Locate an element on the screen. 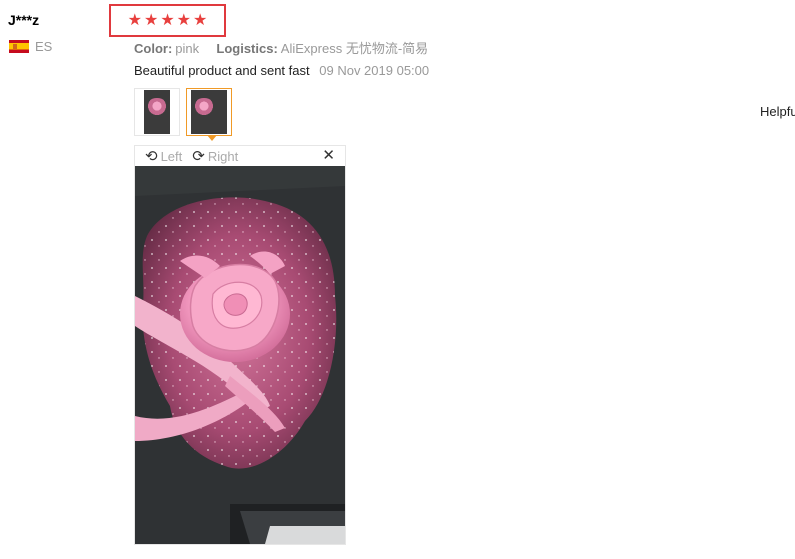  color-value: pink is located at coordinates (187, 48).